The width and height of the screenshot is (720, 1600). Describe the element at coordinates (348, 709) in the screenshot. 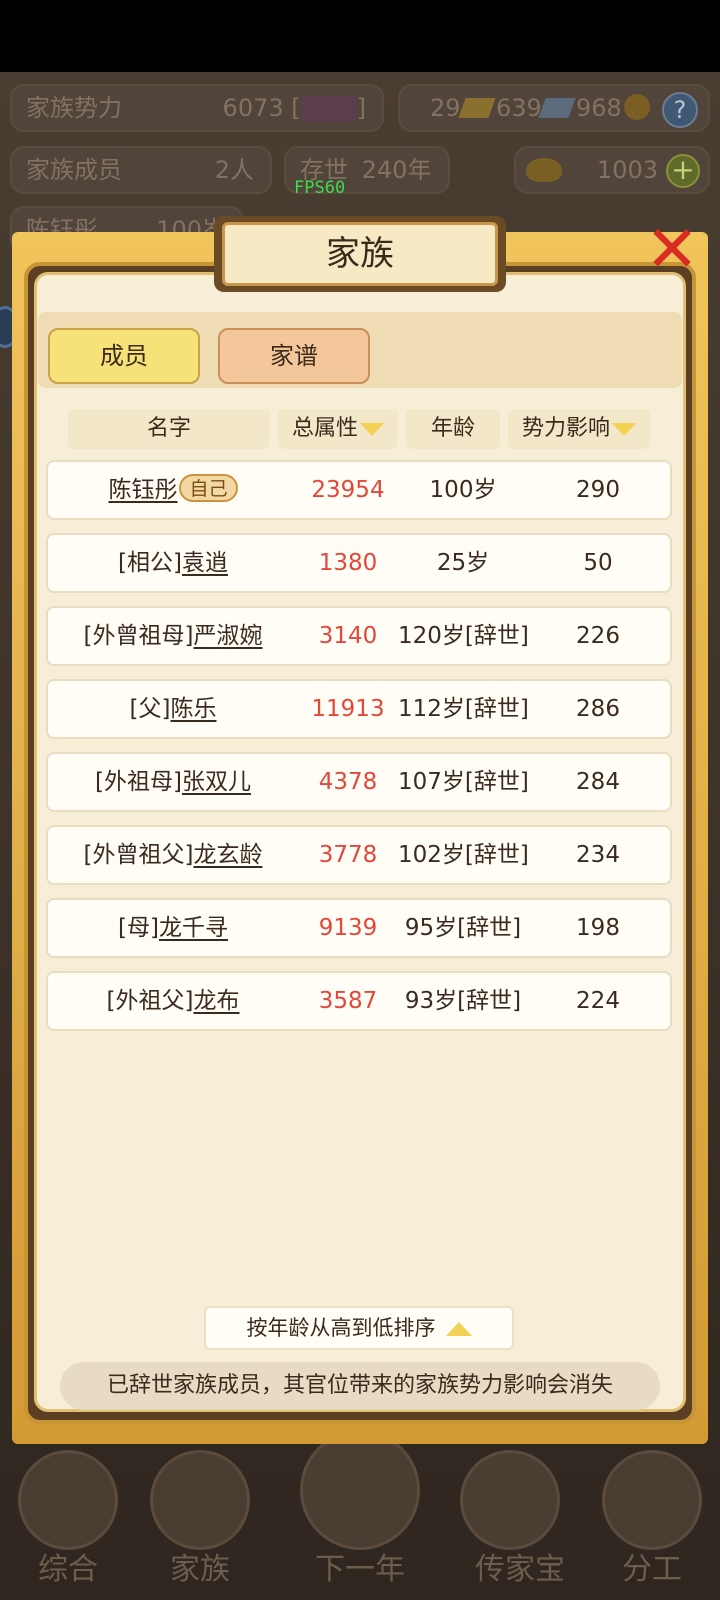

I see `member-total-attr: 11913` at that location.